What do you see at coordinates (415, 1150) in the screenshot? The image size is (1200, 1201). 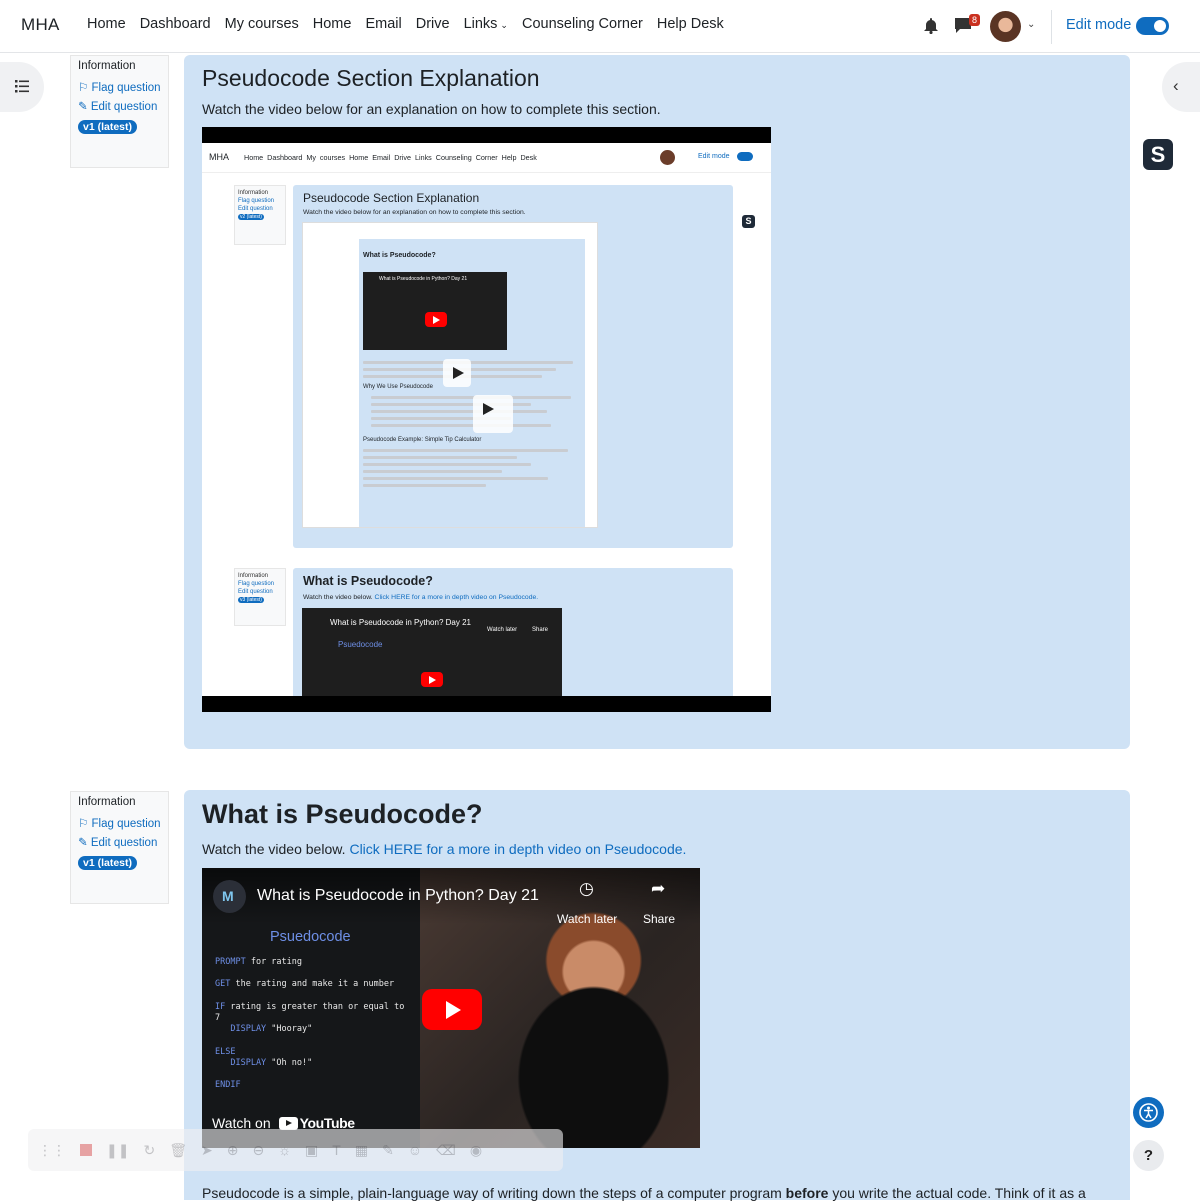 I see `emoji-icon: ☺` at bounding box center [415, 1150].